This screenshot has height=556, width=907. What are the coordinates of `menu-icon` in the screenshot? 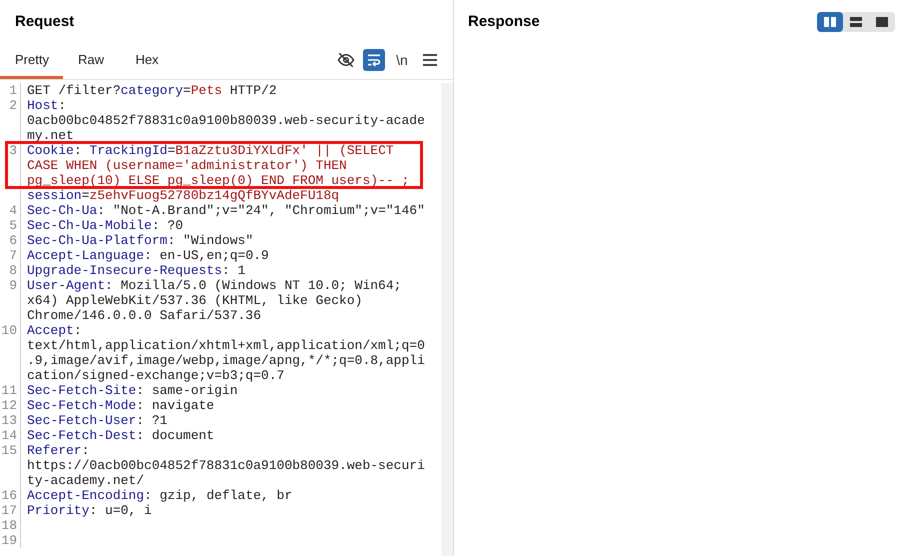 It's located at (430, 60).